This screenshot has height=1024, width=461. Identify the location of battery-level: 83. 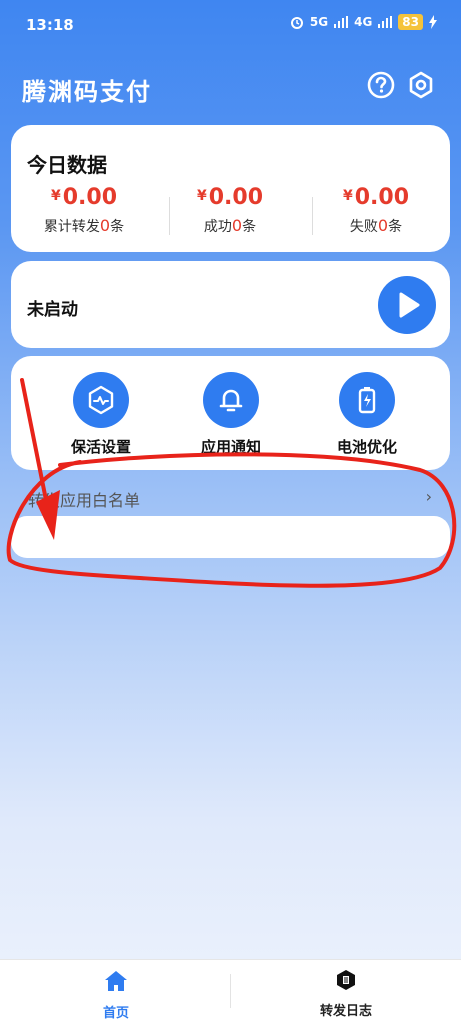
(410, 22).